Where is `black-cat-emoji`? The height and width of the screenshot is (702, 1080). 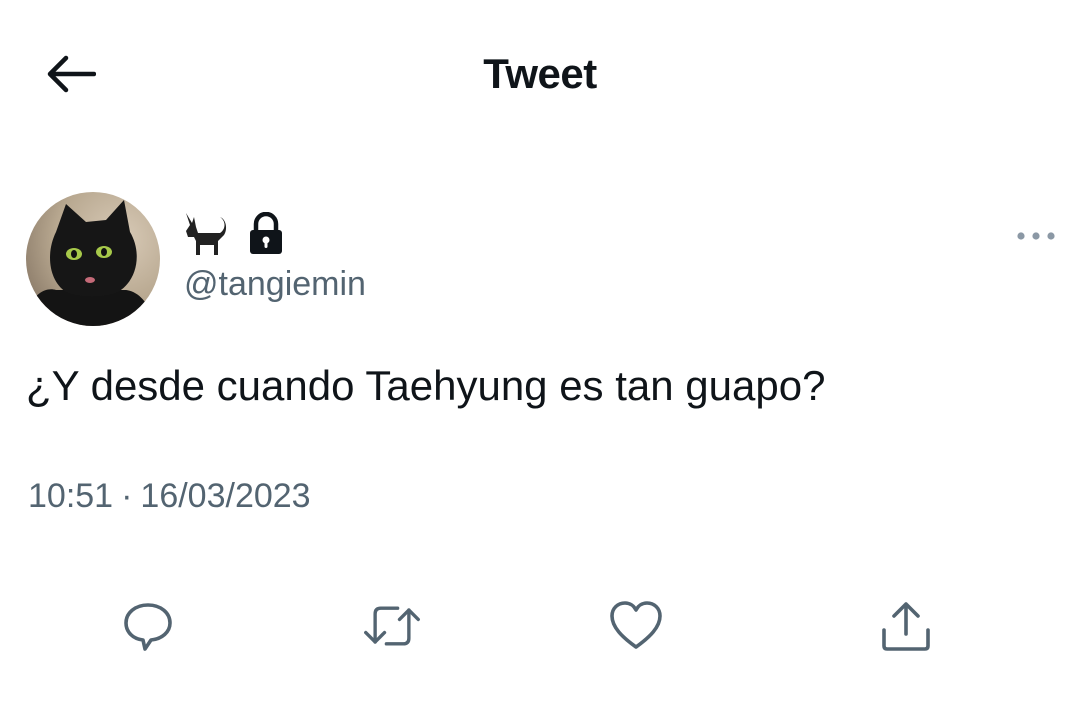 black-cat-emoji is located at coordinates (206, 234).